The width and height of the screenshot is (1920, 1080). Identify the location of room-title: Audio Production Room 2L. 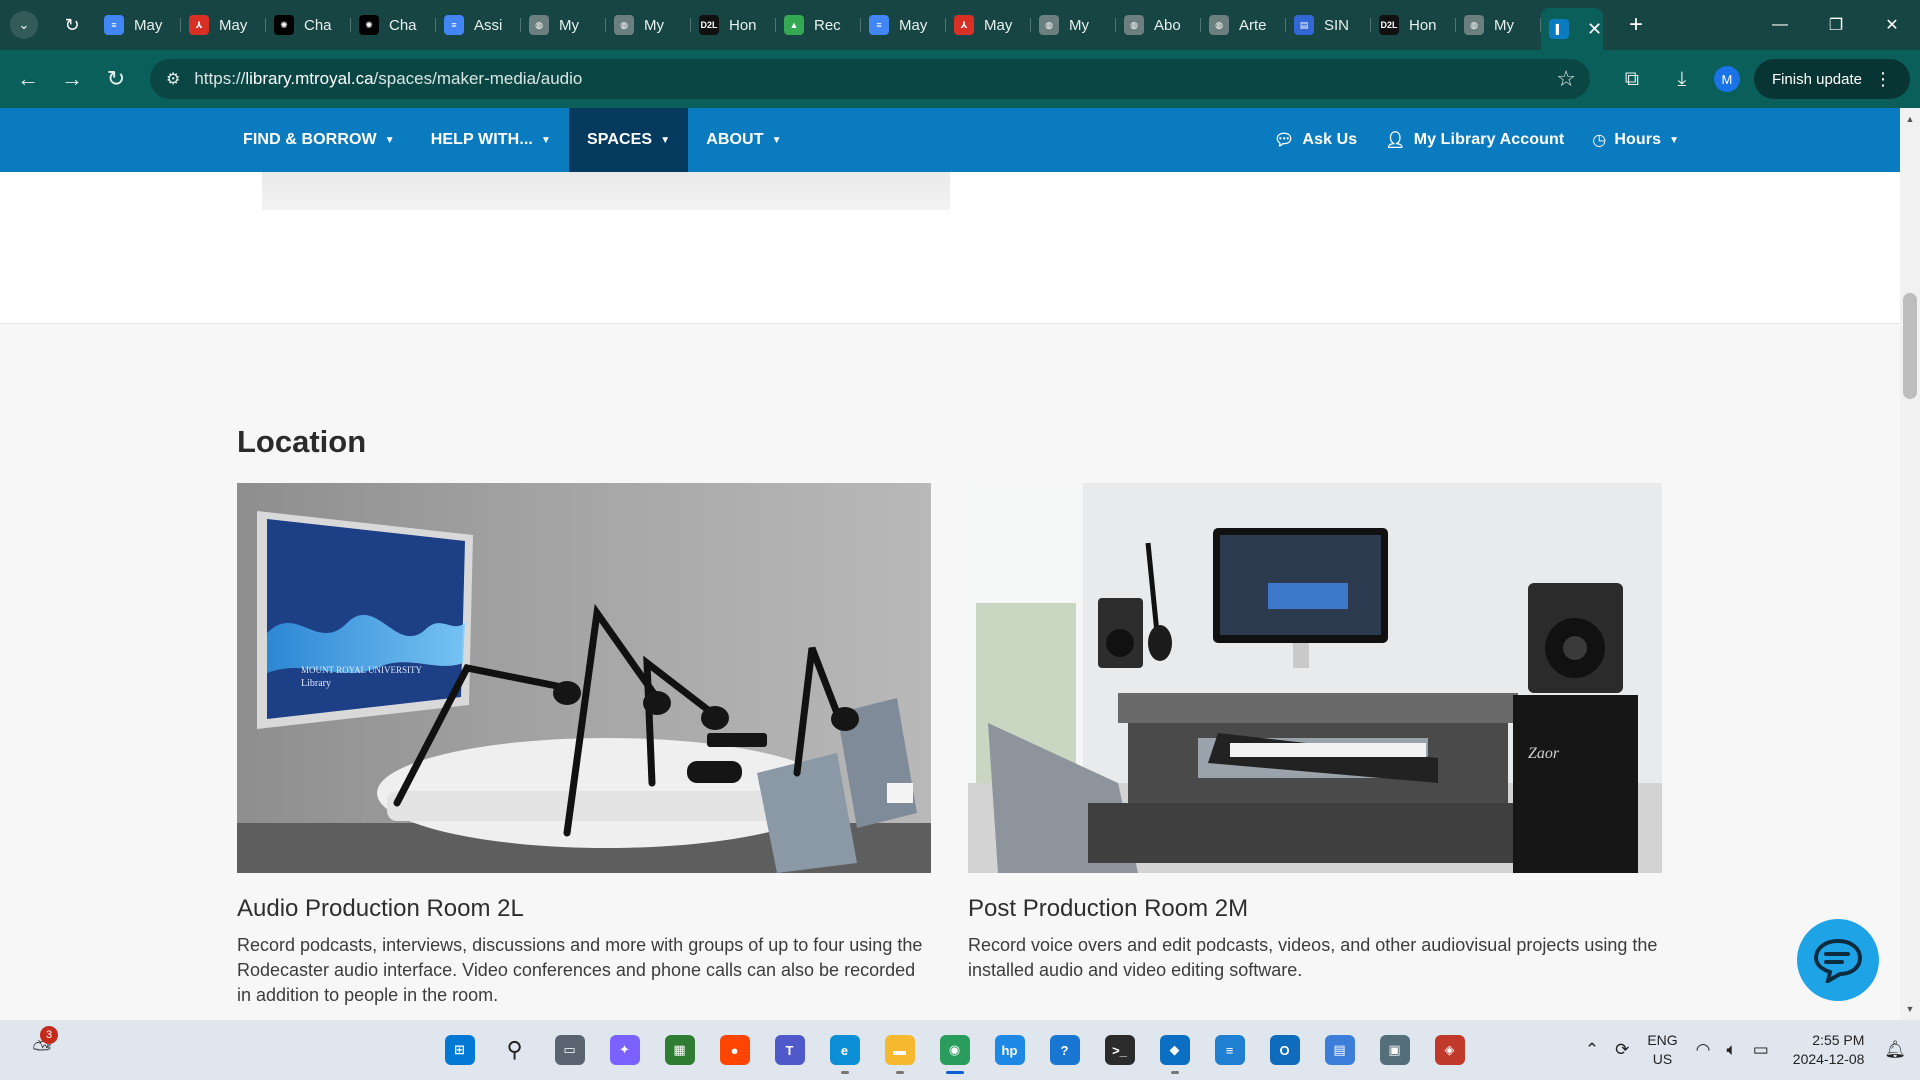
(380, 908).